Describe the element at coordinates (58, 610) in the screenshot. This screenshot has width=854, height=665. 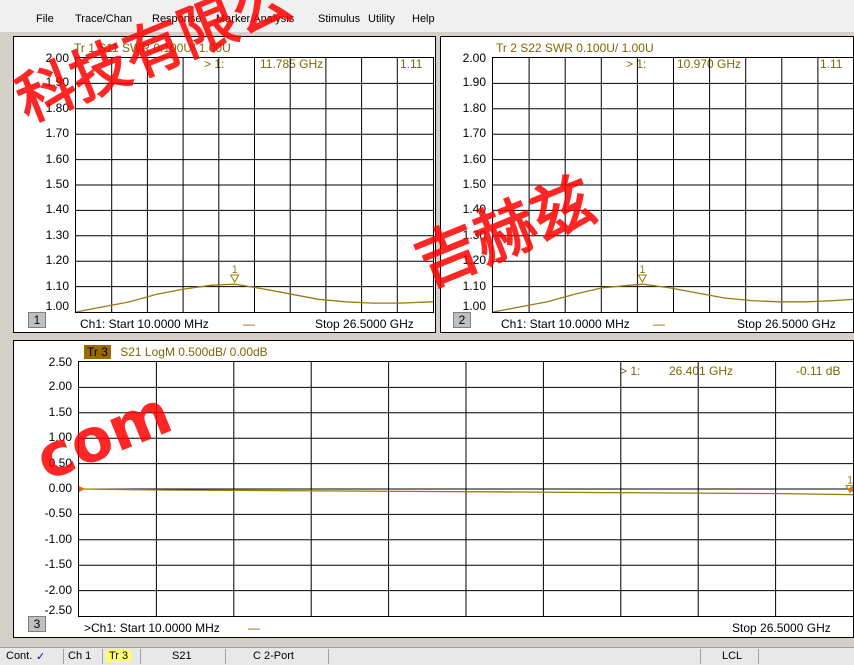
I see `y-tick-label: -2.50` at that location.